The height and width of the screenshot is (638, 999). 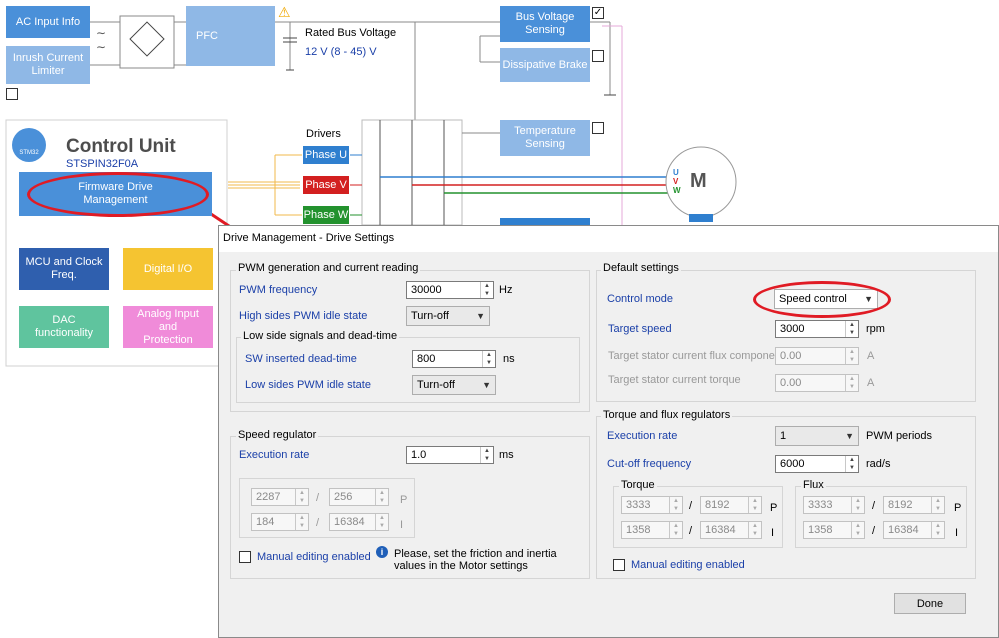 I want to click on slash-label: /, so click(x=874, y=531).